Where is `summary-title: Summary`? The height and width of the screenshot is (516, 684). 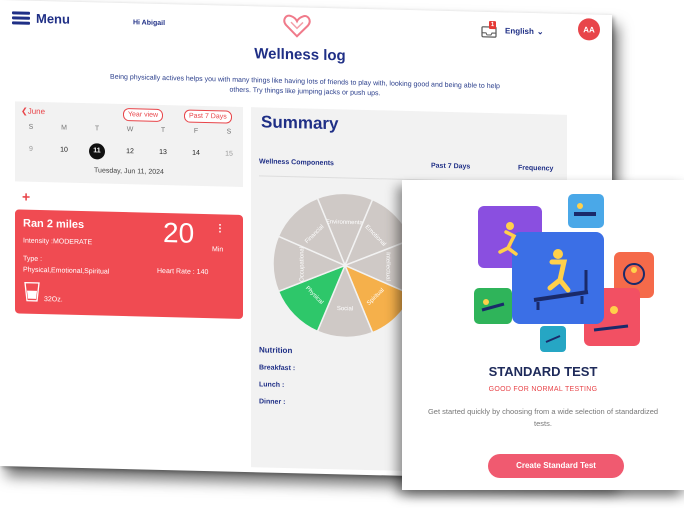 summary-title: Summary is located at coordinates (300, 123).